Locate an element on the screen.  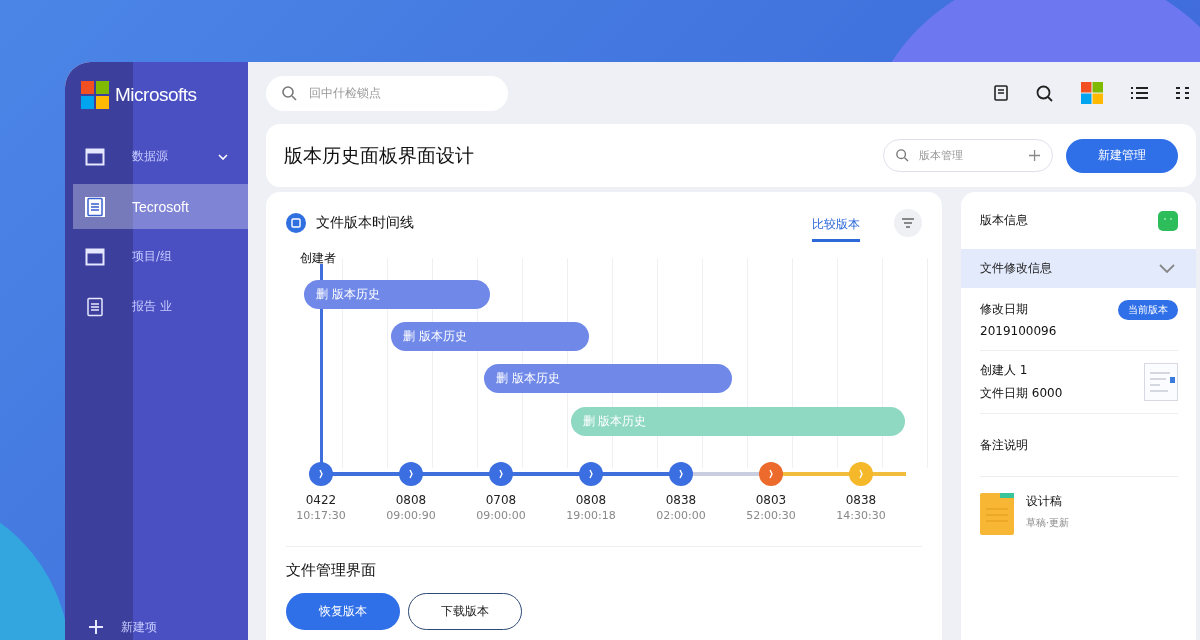
info-label: 创建人 1 is located at coordinates (1004, 370).